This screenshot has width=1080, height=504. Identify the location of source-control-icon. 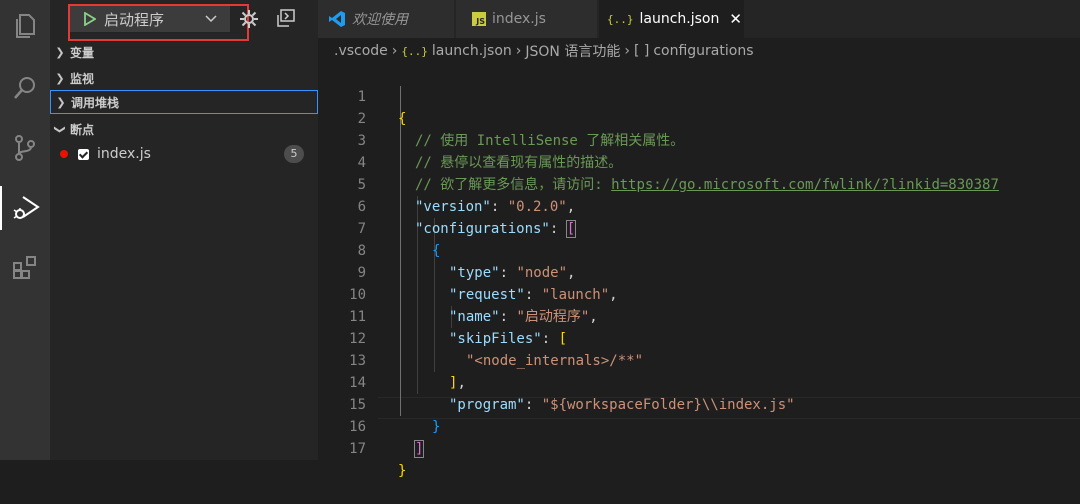
(25, 148).